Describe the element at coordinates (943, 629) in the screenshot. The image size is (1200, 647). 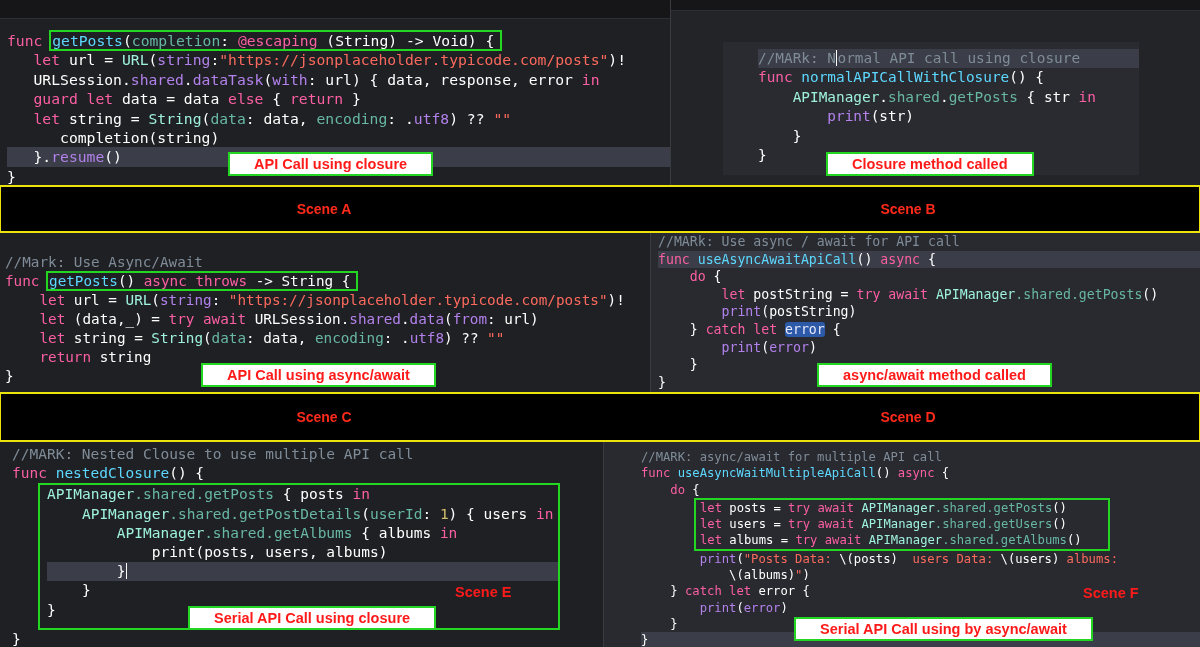
I see `annotation-label: Serial API Call using by async/await` at that location.